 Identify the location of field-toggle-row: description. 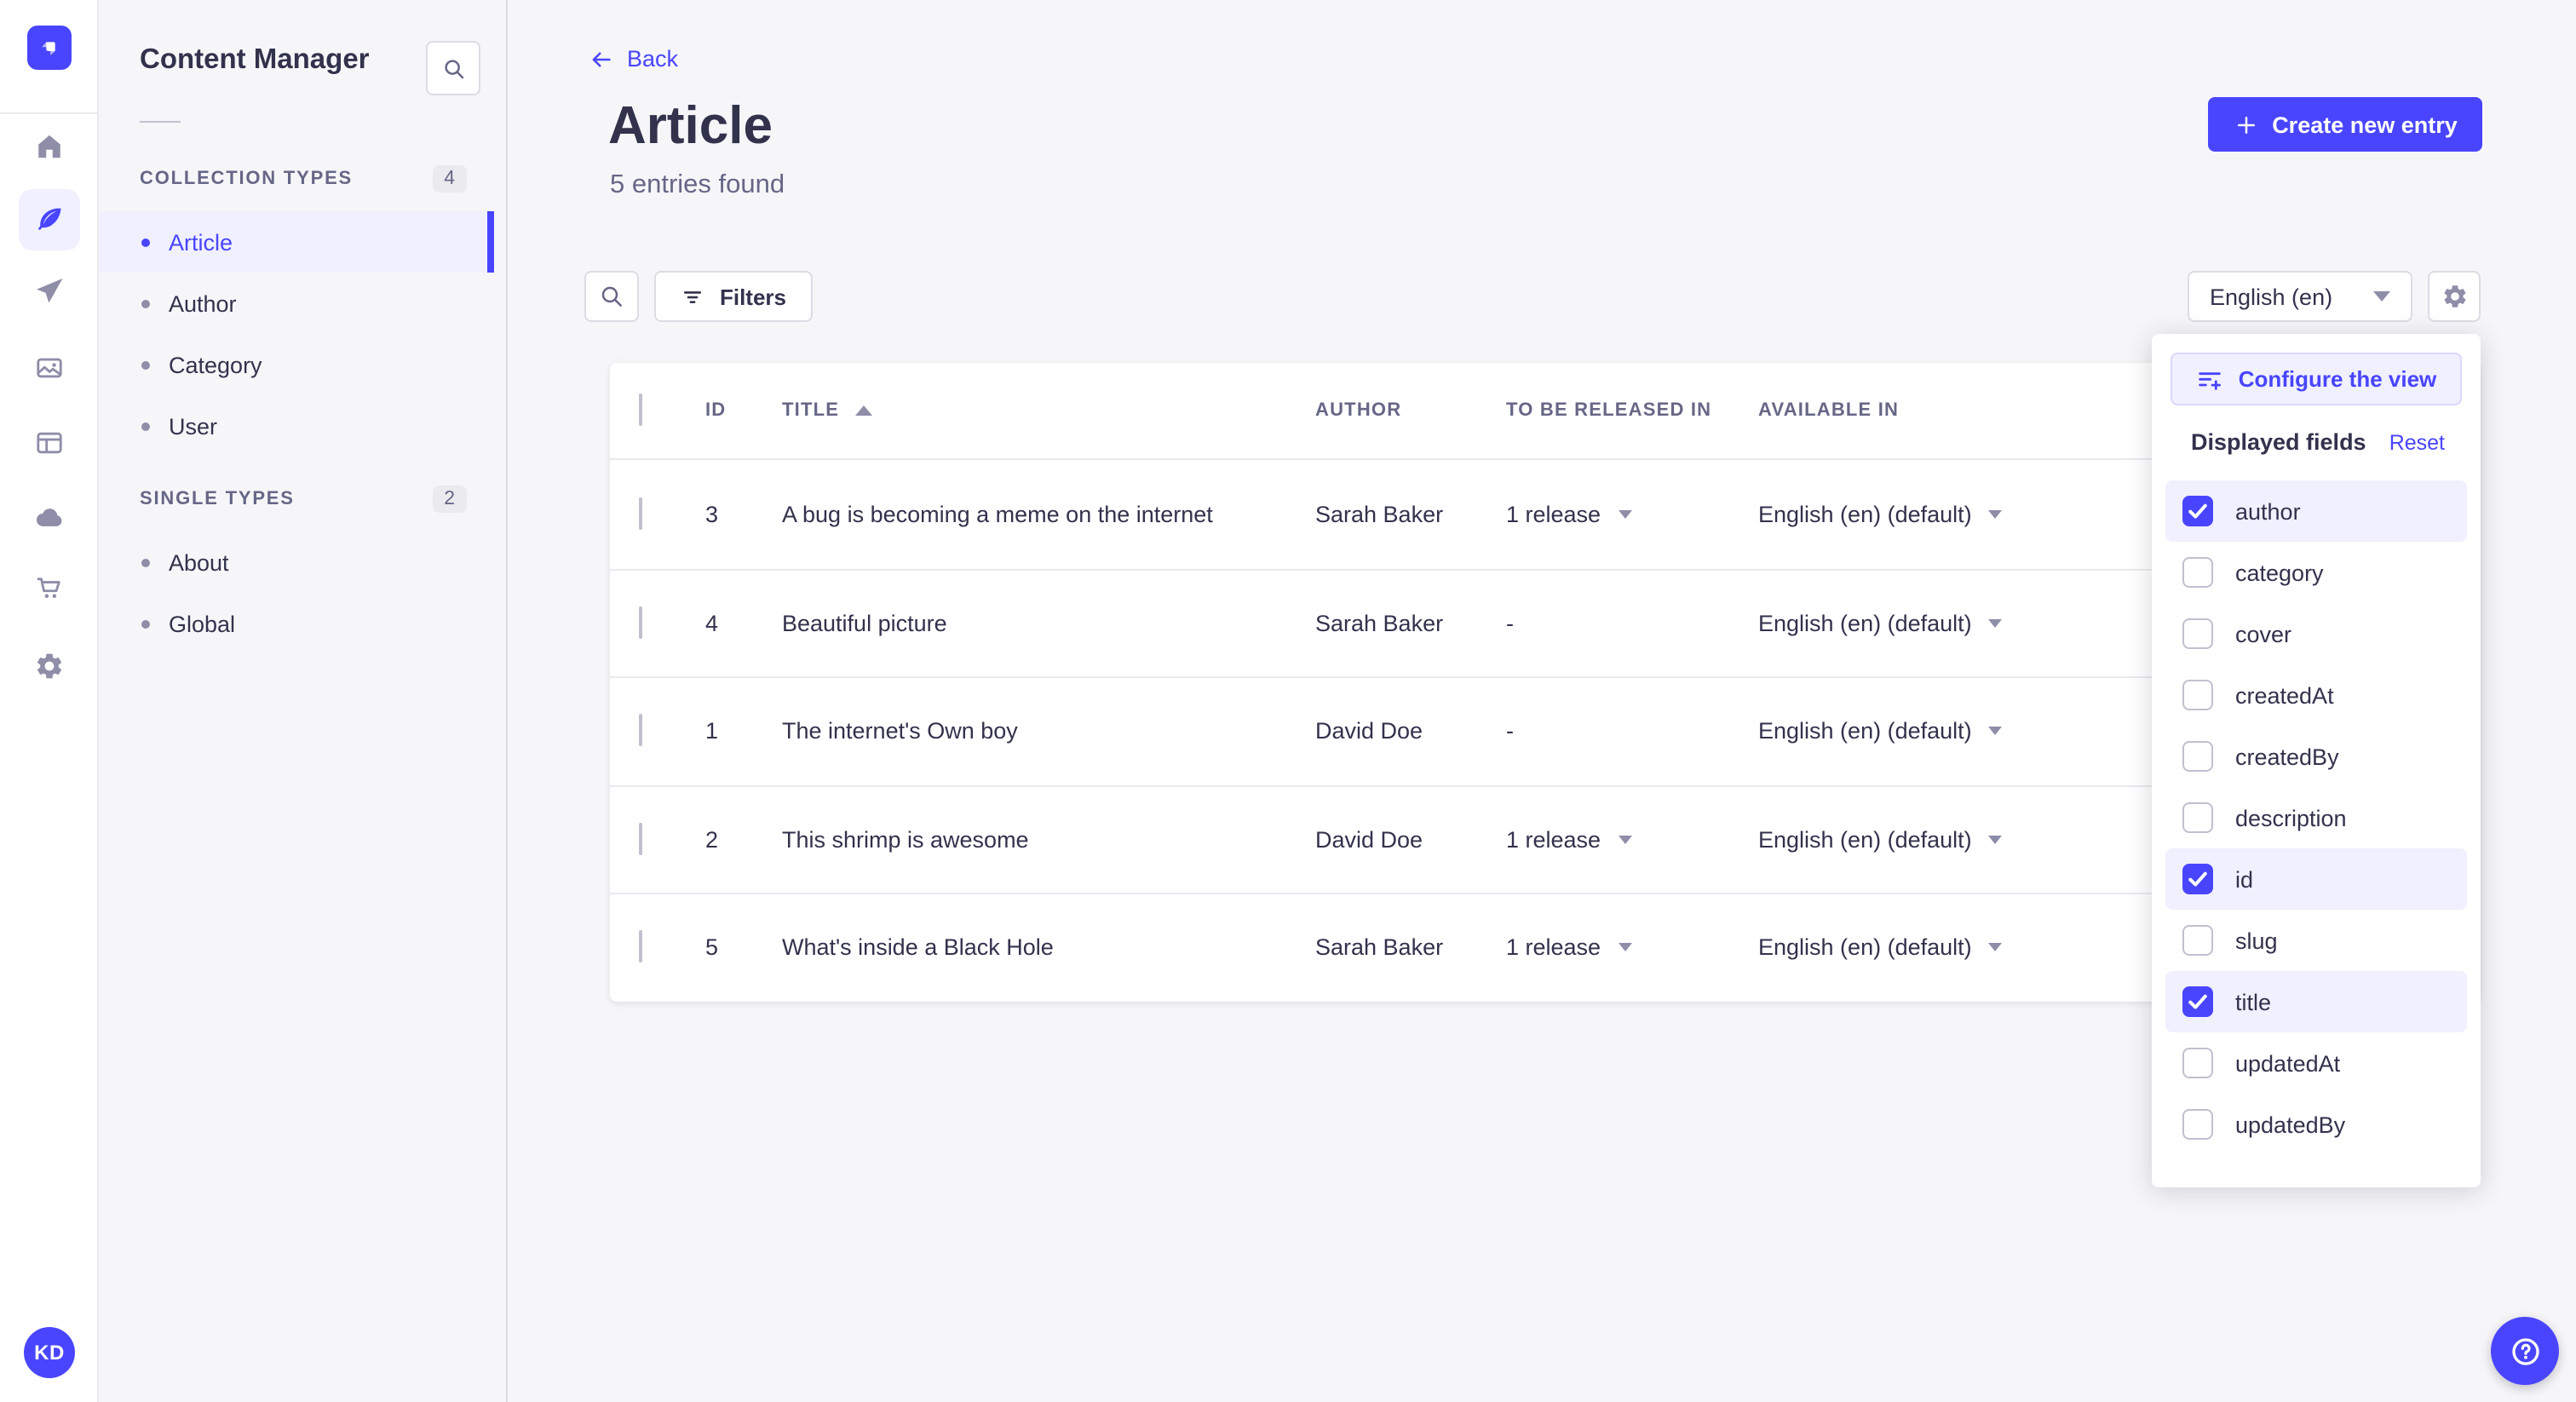
(2316, 817).